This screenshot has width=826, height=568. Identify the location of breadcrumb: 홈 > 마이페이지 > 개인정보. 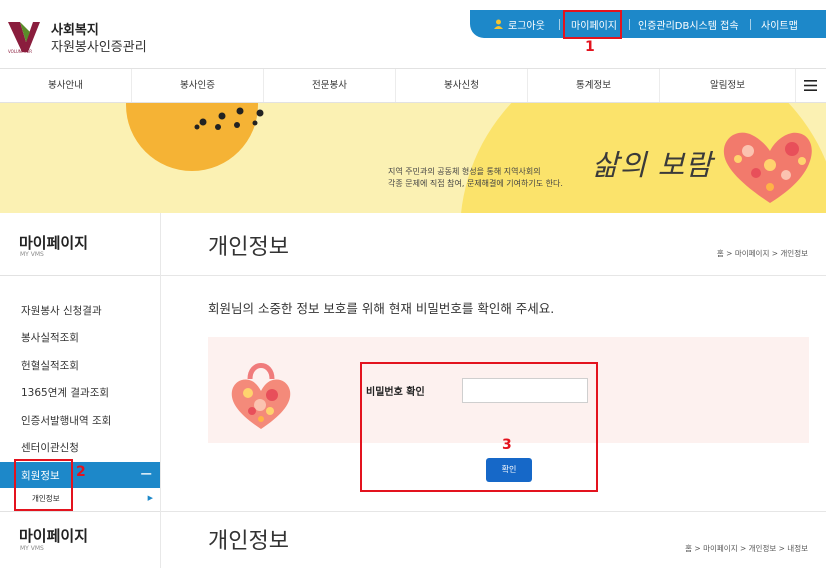
(762, 253).